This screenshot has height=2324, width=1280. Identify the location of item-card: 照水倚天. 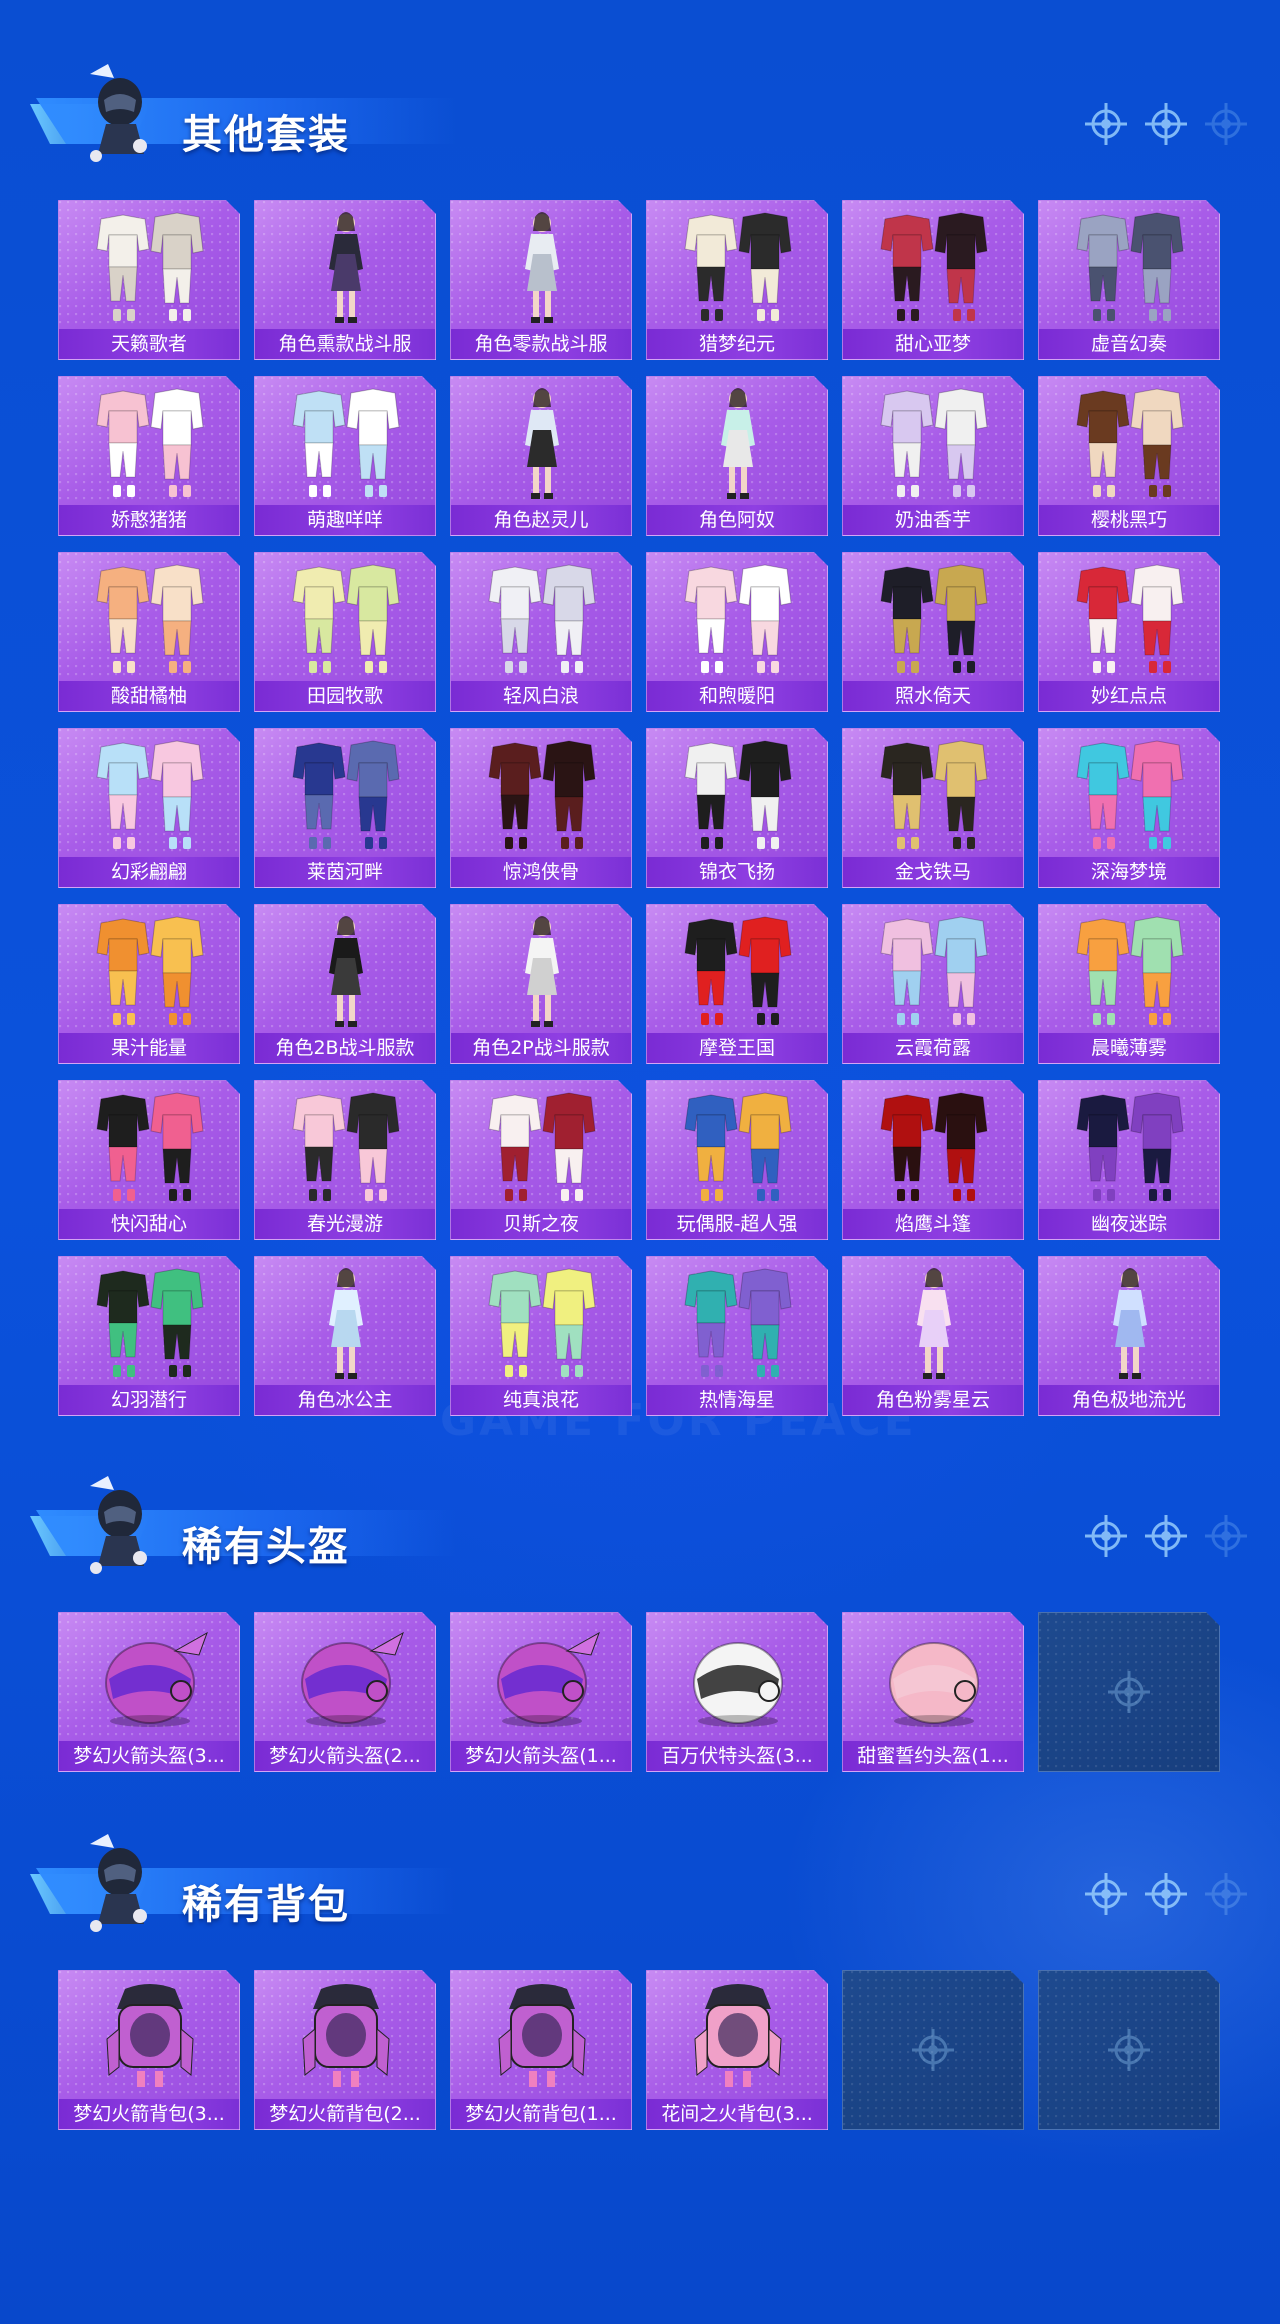
(933, 632).